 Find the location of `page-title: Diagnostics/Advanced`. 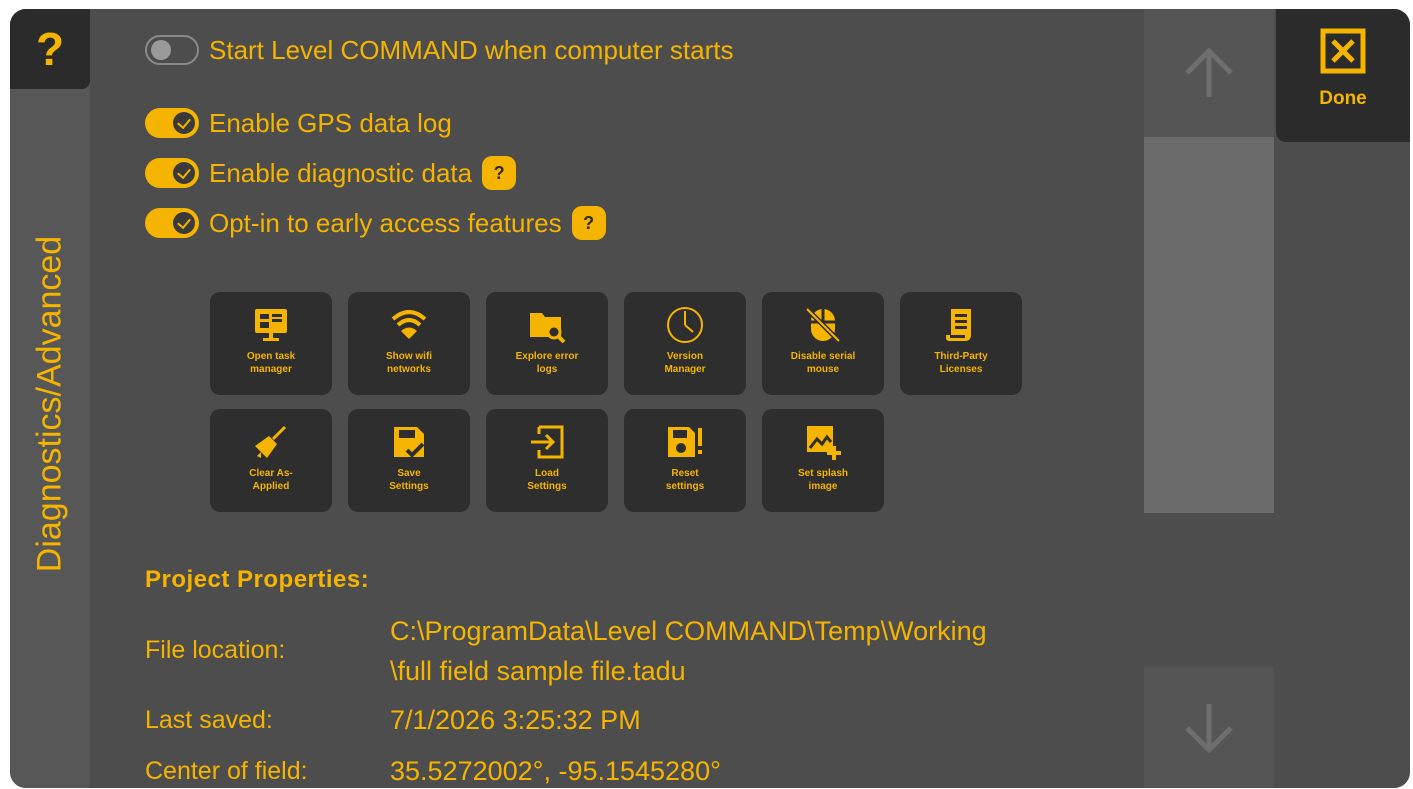

page-title: Diagnostics/Advanced is located at coordinates (49, 404).